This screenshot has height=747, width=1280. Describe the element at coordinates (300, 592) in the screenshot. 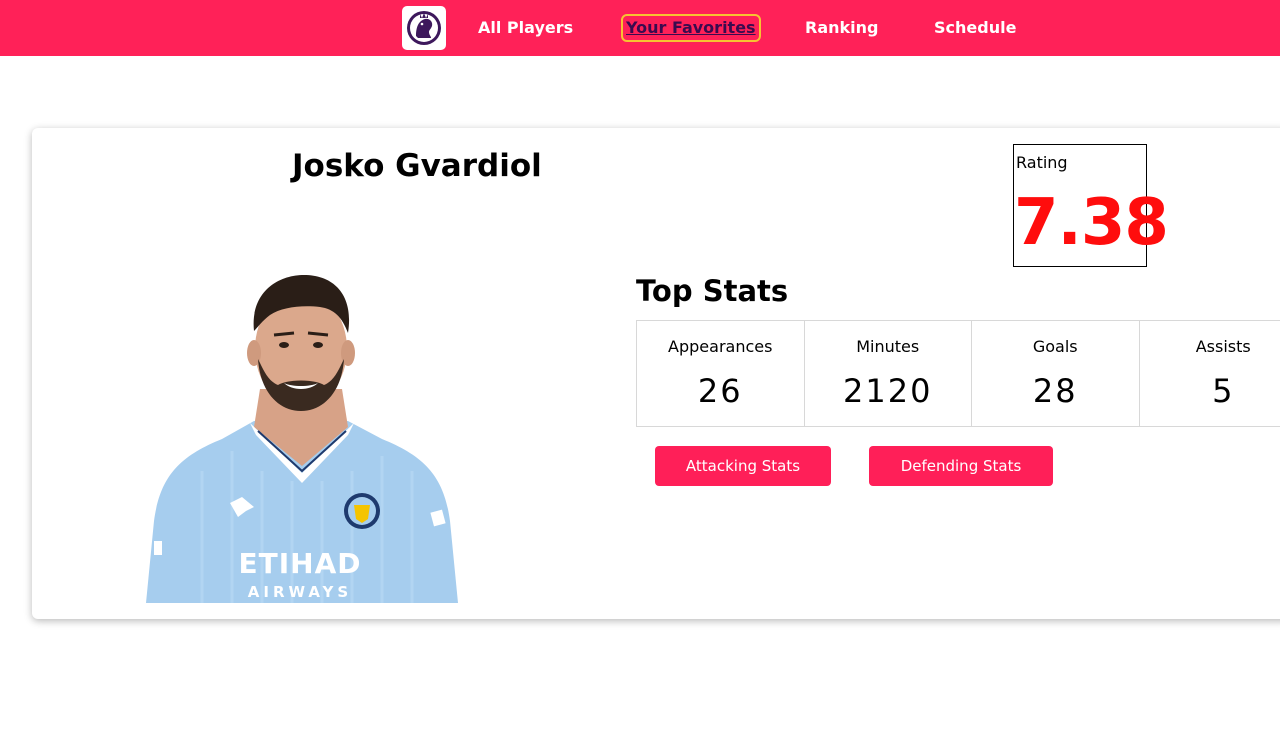

I see `shirt-sponsor-sub: AIRWAYS` at that location.